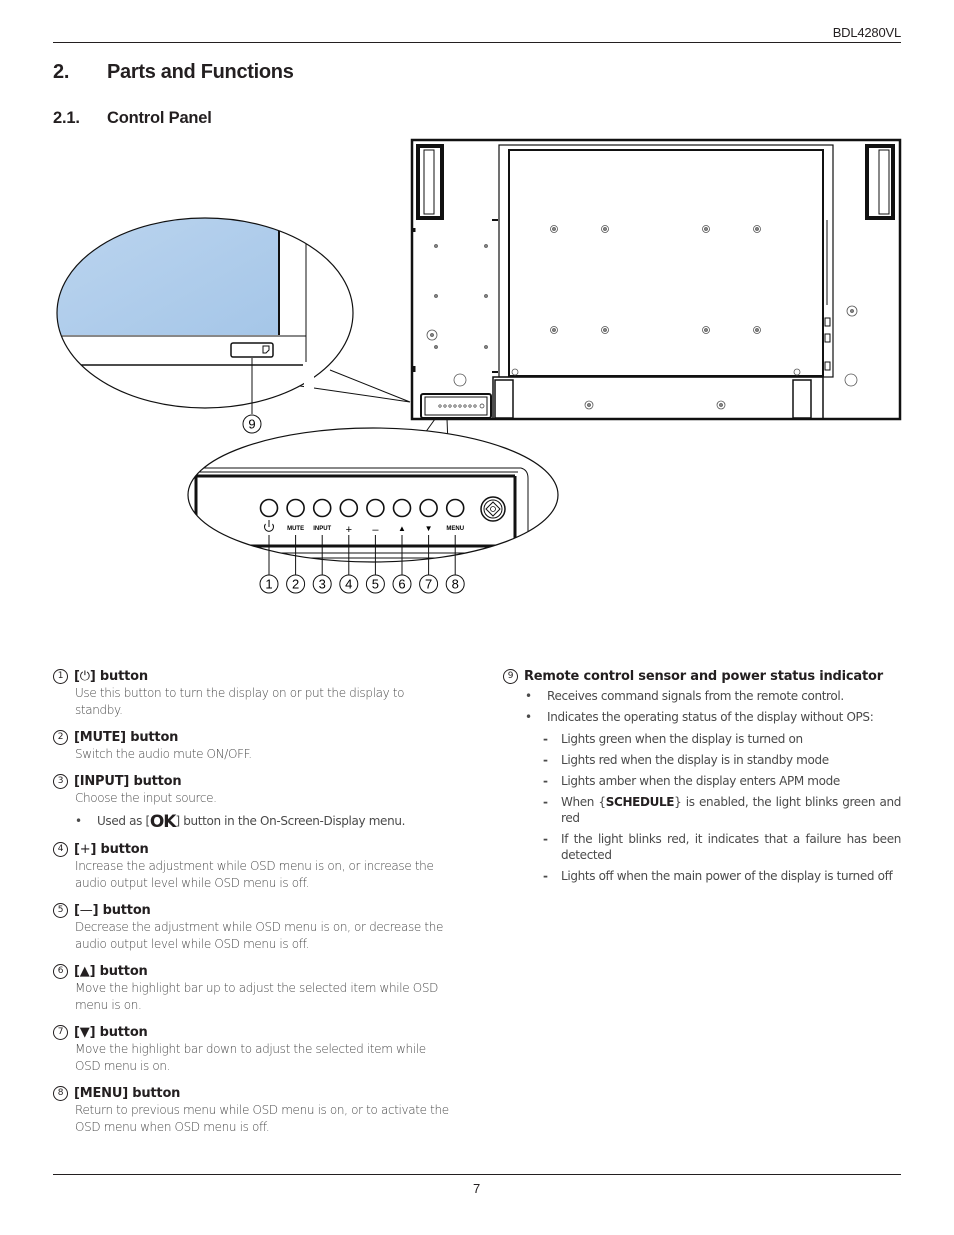  What do you see at coordinates (402, 508) in the screenshot?
I see `button-up-shape` at bounding box center [402, 508].